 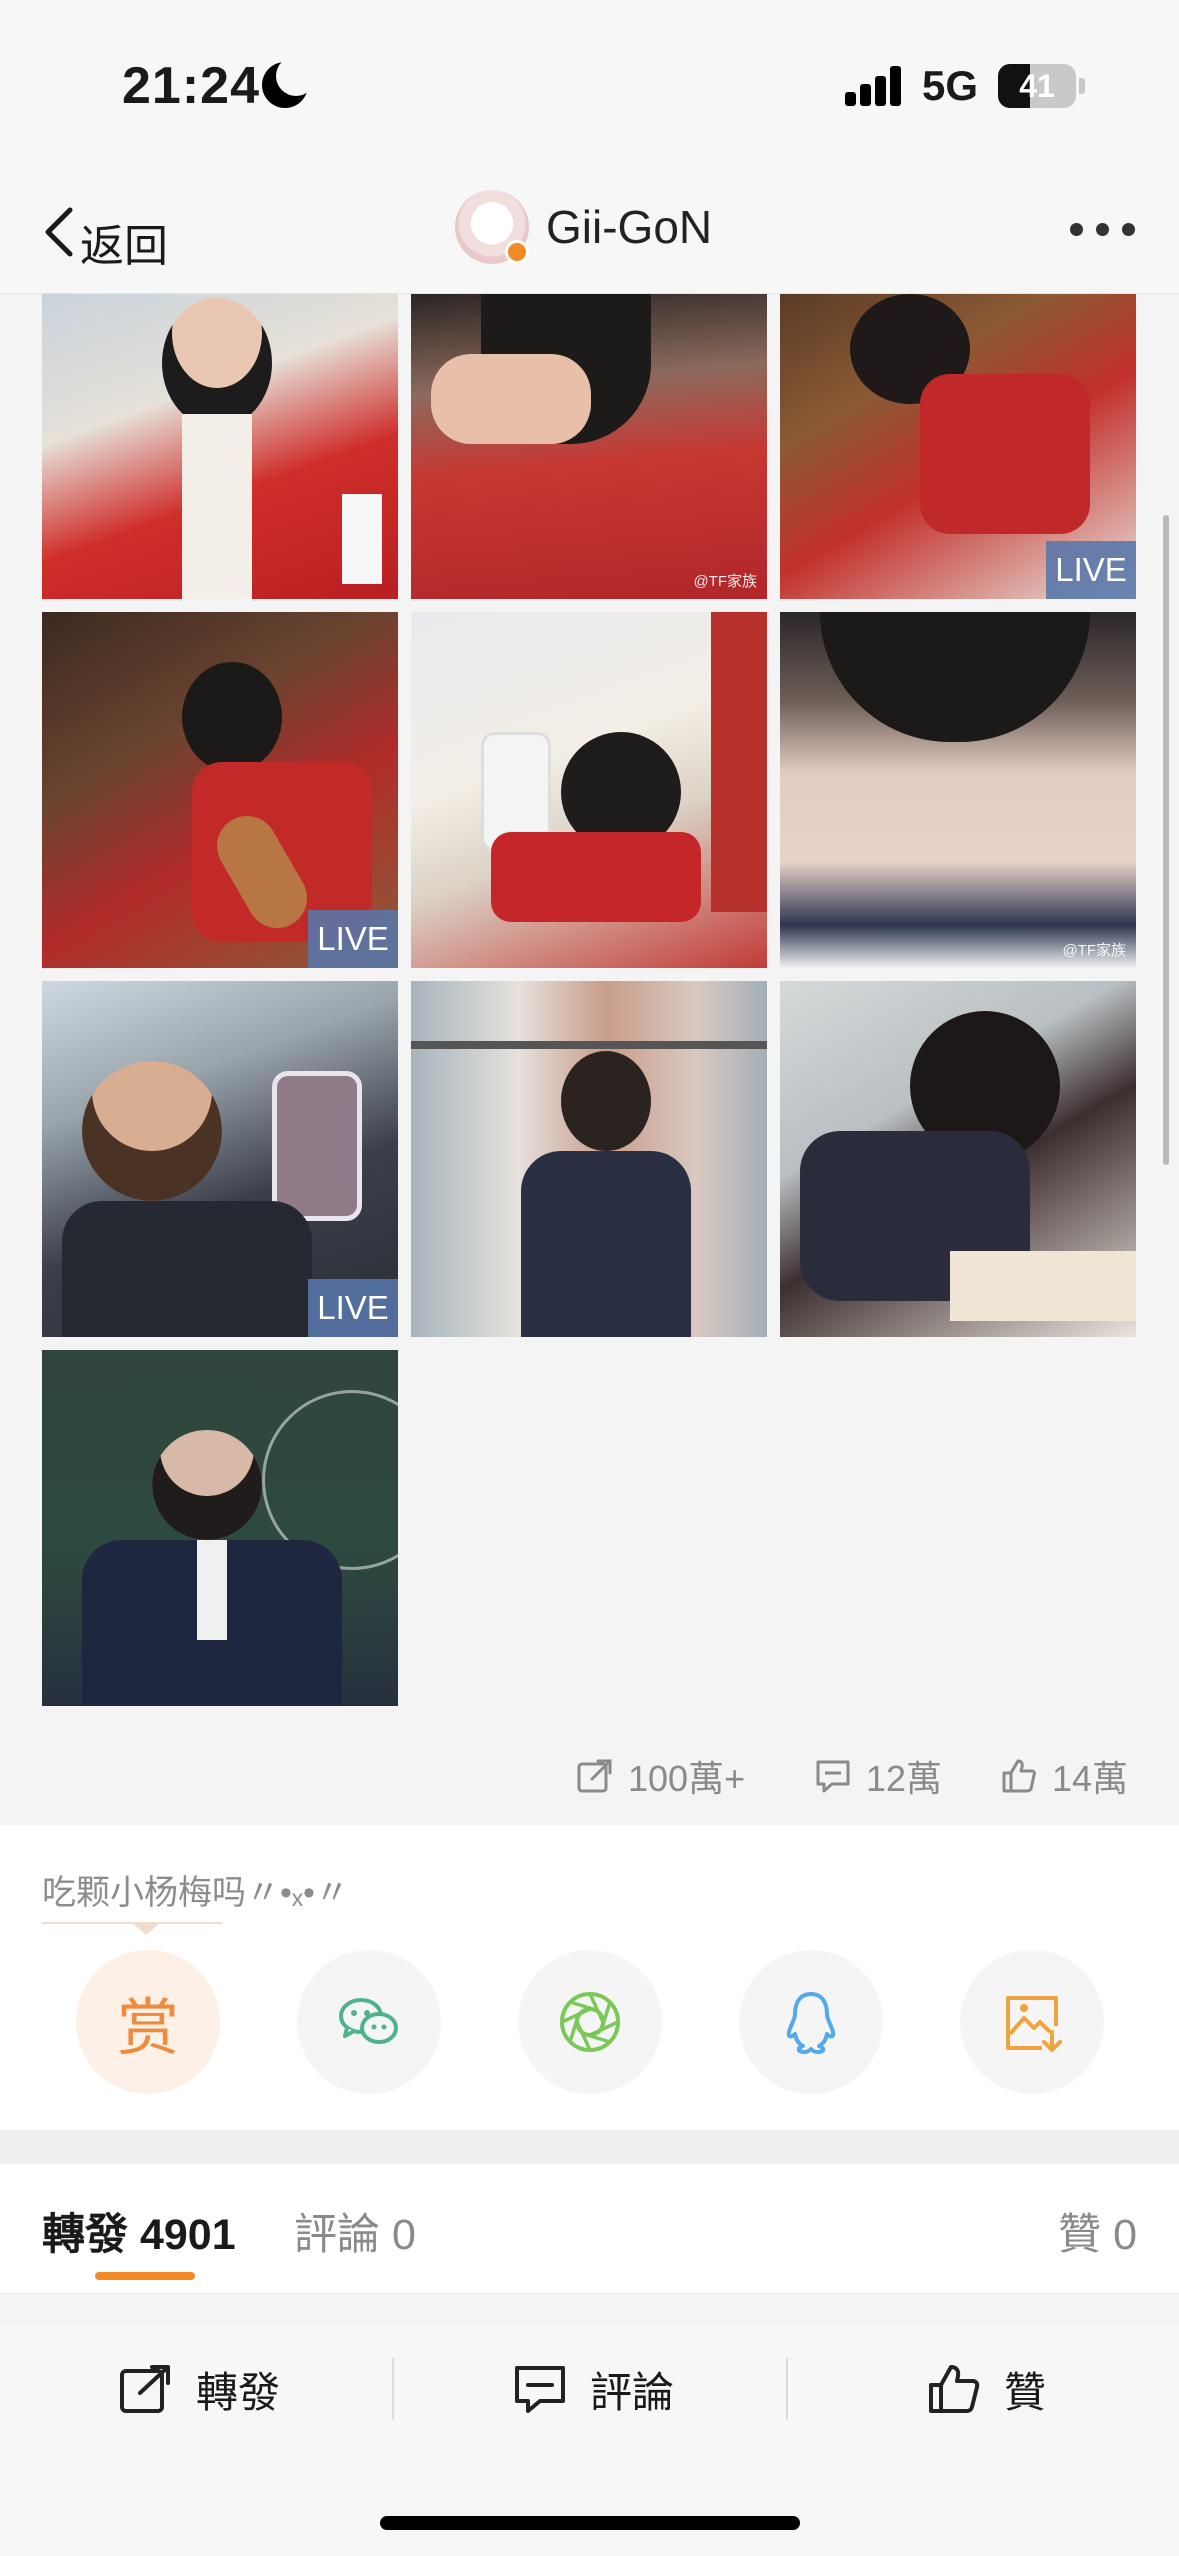 What do you see at coordinates (986, 2389) in the screenshot?
I see `like-button: 贊` at bounding box center [986, 2389].